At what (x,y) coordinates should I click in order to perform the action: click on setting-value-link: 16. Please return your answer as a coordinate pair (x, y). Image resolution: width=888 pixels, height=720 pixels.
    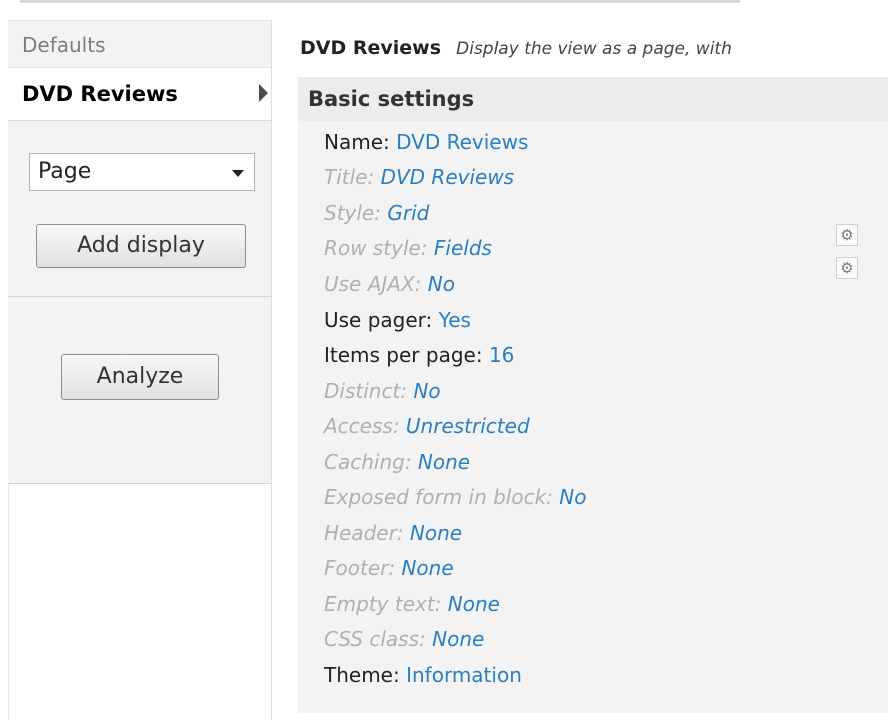
    Looking at the image, I should click on (501, 355).